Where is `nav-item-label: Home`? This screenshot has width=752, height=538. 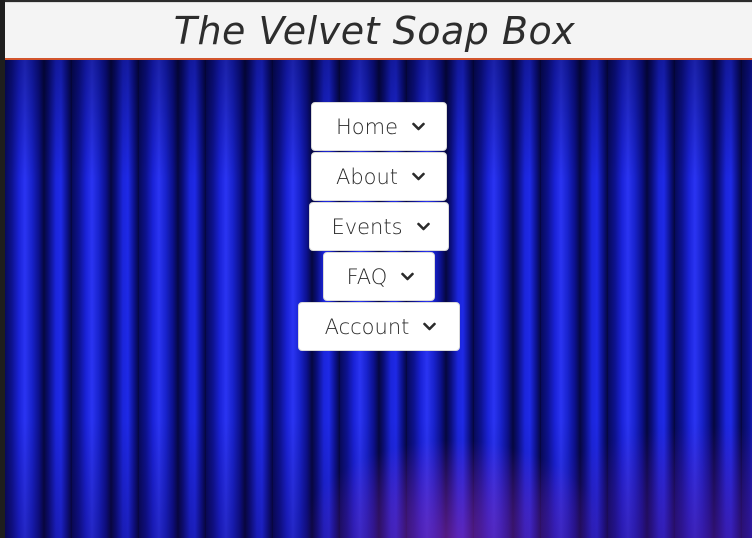
nav-item-label: Home is located at coordinates (366, 126).